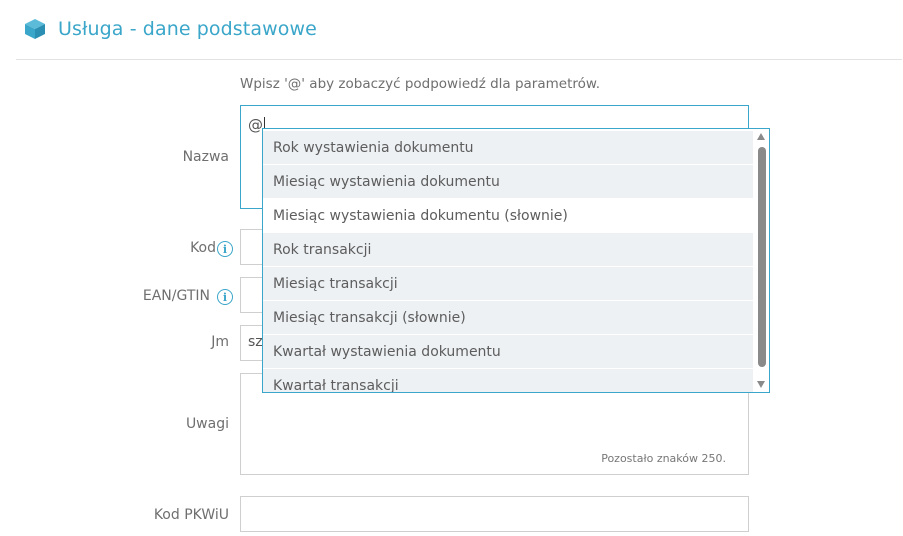  Describe the element at coordinates (508, 148) in the screenshot. I see `suggestion-item: Rok wystawienia dokumentu` at that location.